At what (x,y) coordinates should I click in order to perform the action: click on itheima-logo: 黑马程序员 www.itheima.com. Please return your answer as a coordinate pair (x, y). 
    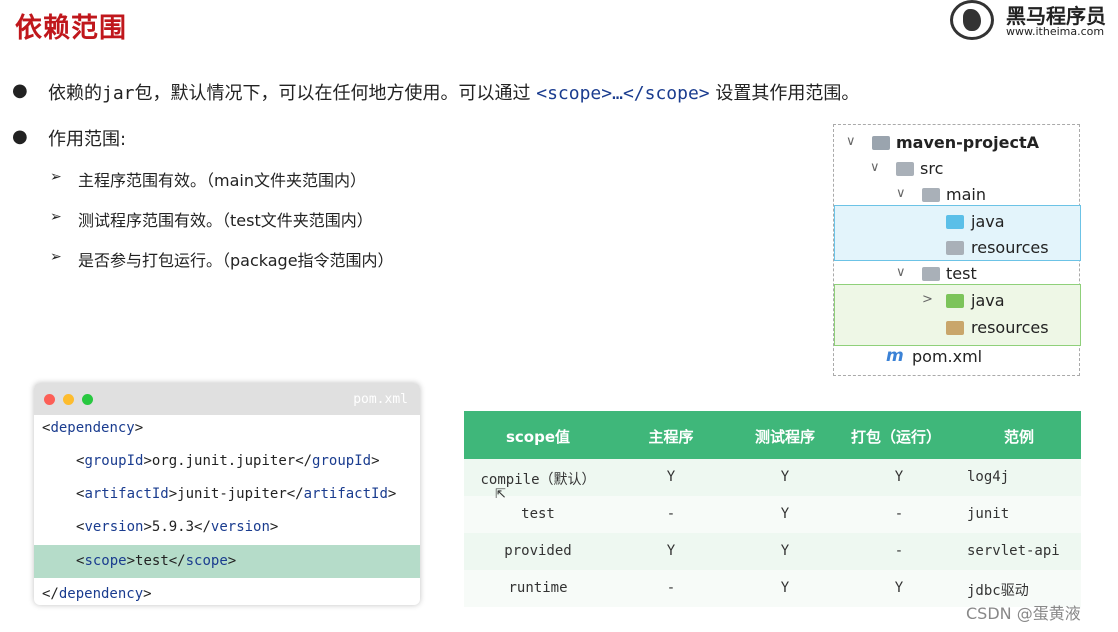
    Looking at the image, I should click on (1033, 22).